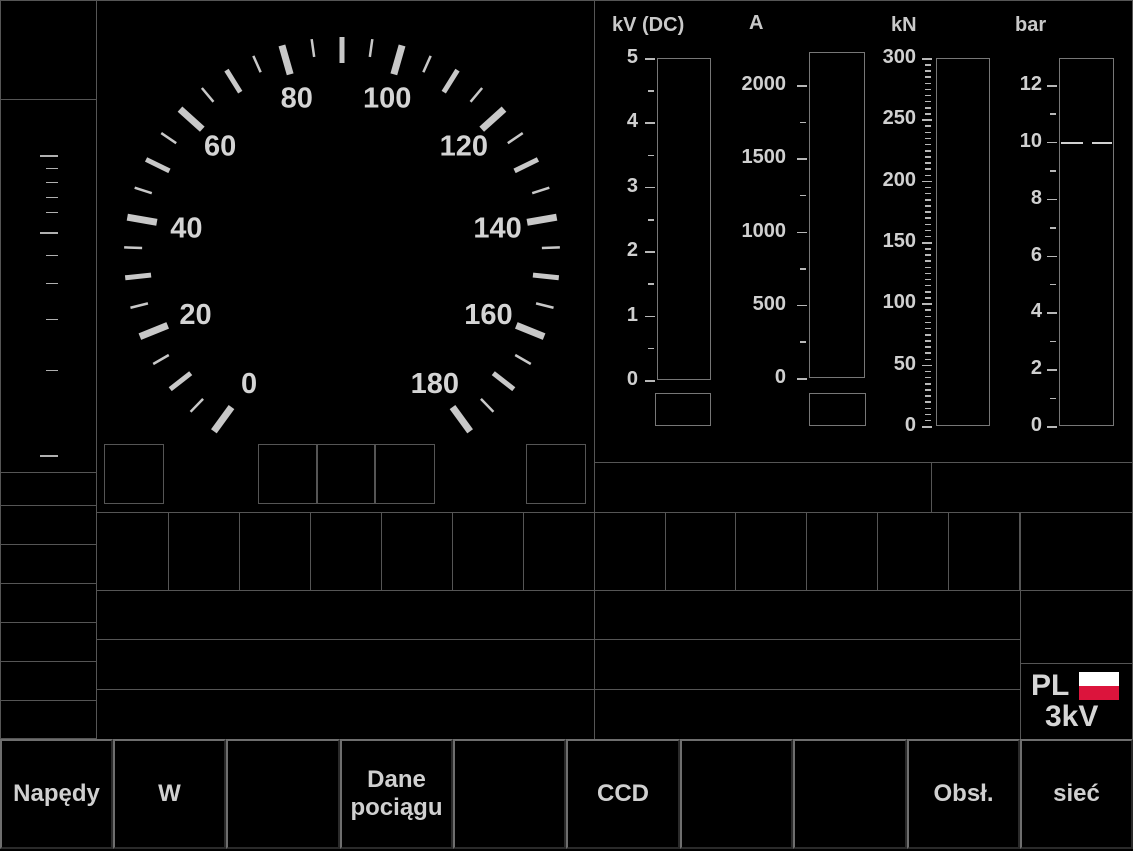 The height and width of the screenshot is (851, 1133). I want to click on scale-label: 1, so click(632, 314).